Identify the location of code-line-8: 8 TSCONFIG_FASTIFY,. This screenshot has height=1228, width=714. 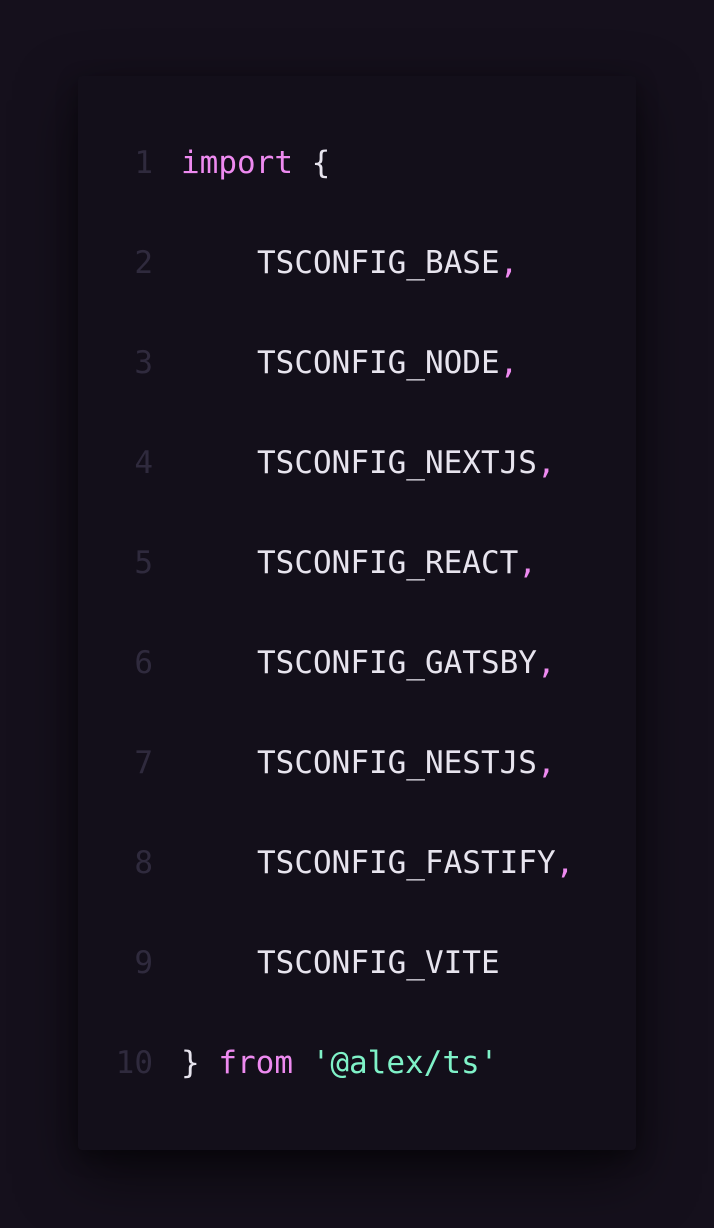
(357, 863).